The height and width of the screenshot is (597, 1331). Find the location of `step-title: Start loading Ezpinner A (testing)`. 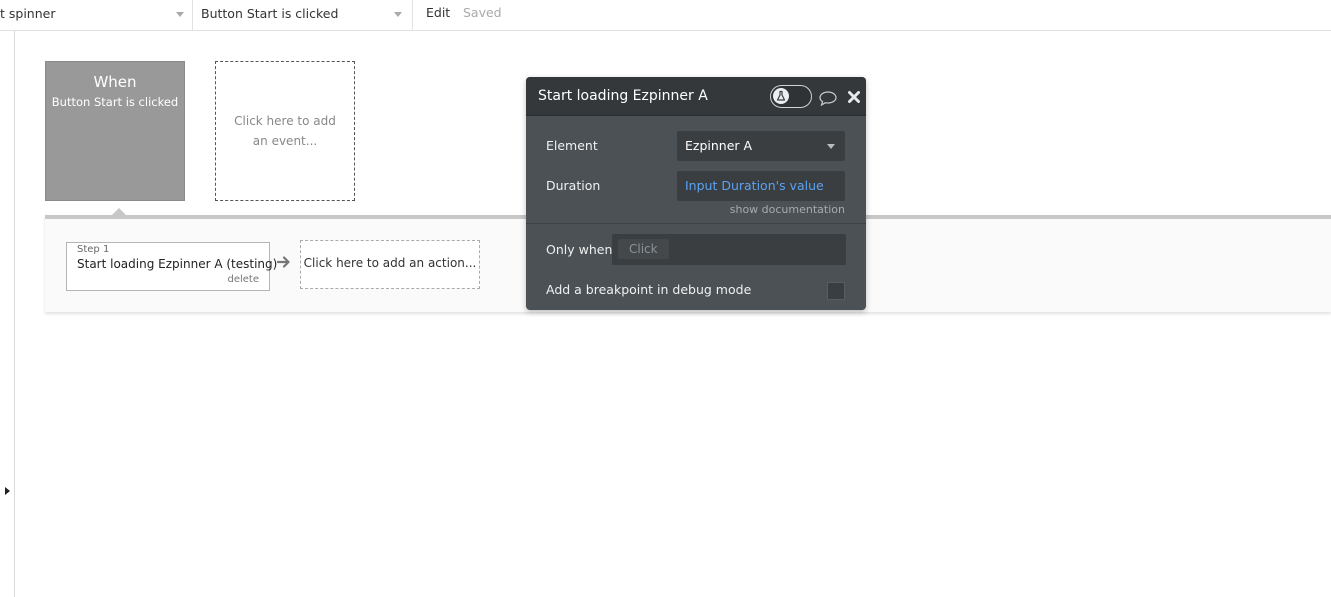

step-title: Start loading Ezpinner A (testing) is located at coordinates (177, 264).